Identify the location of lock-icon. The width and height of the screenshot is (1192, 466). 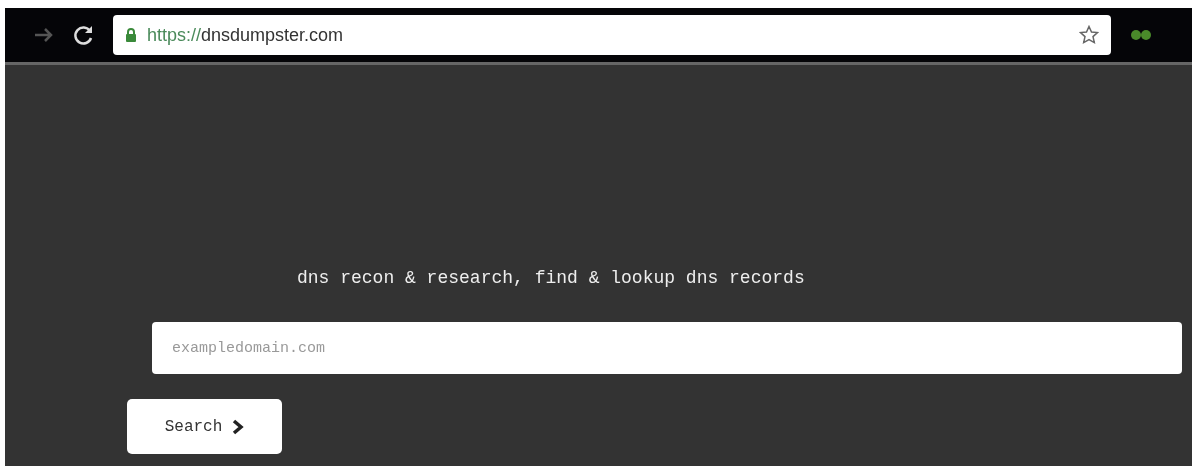
(131, 35).